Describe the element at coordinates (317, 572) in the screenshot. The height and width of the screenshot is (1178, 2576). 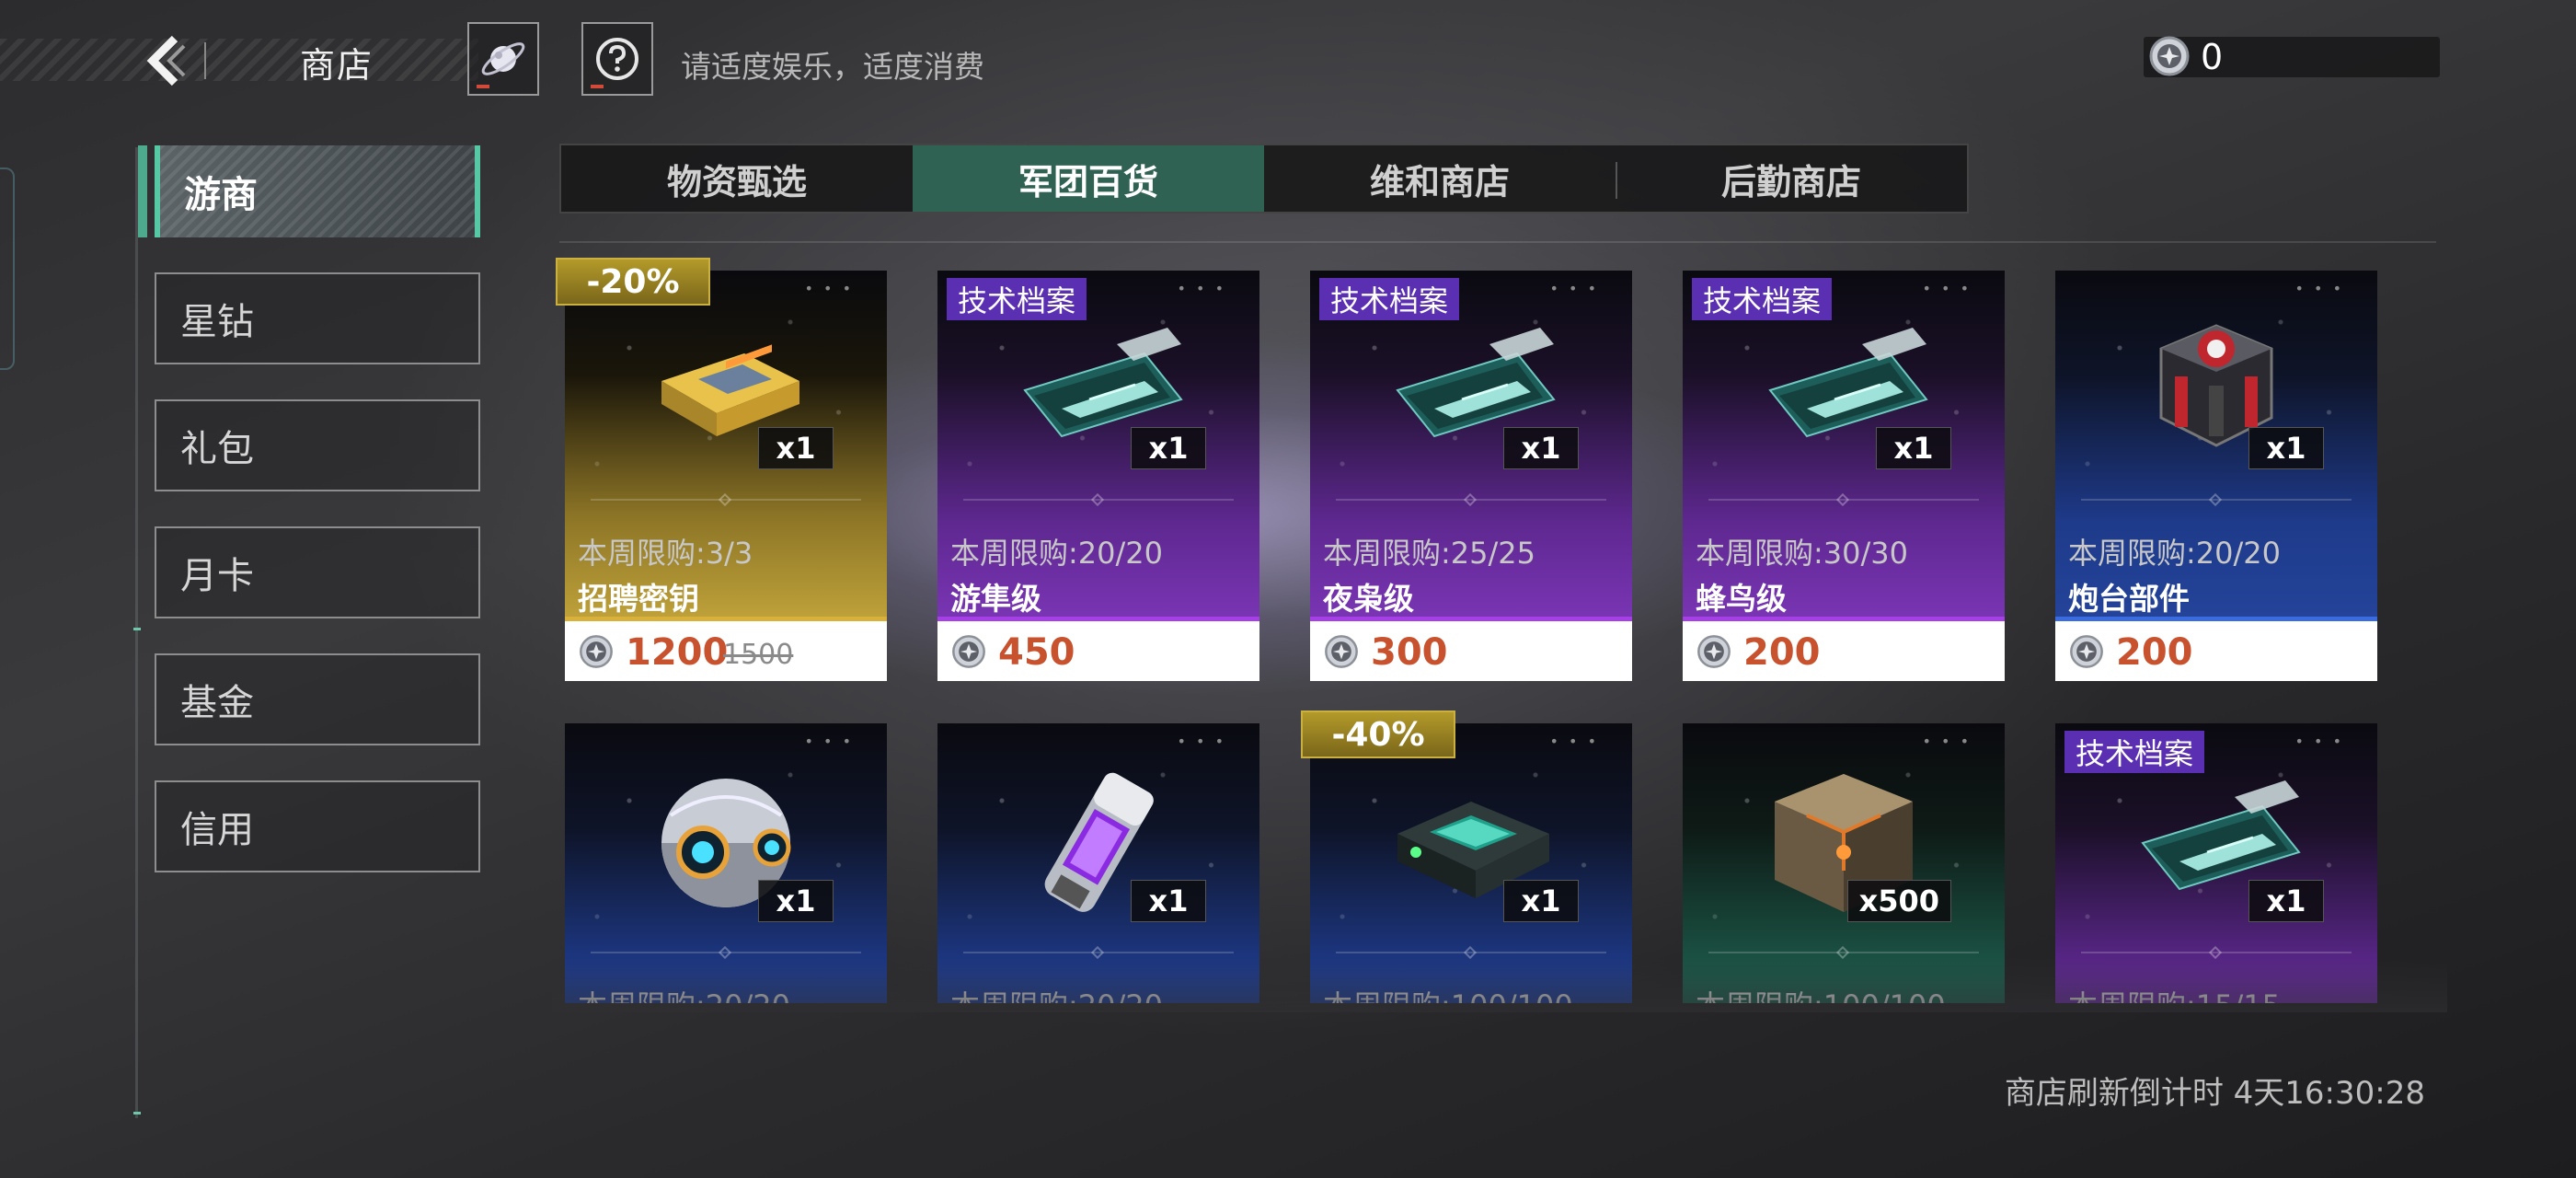
I see `sidebar-item-monthly-card: 月卡` at that location.